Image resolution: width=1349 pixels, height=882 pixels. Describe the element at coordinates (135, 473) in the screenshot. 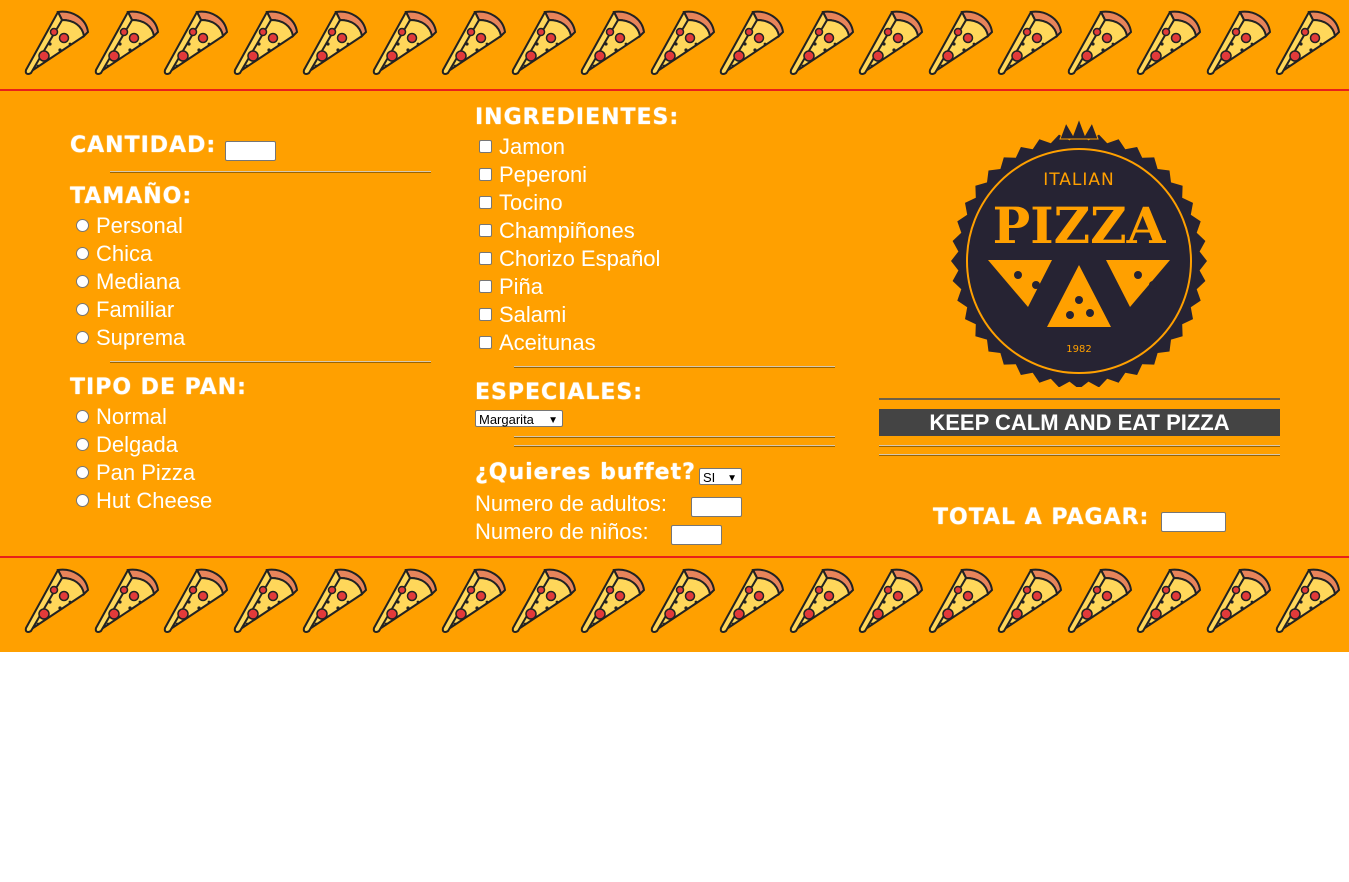

I see `pan-option-pan-pizza: Pan Pizza` at that location.